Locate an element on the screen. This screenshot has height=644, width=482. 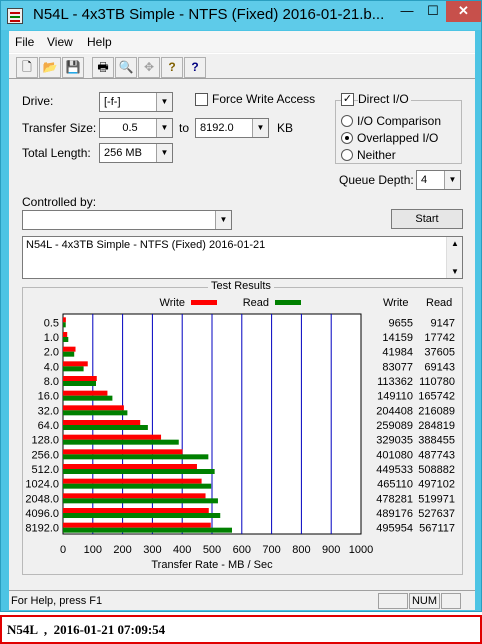
direct-io-checkbox: ✓ is located at coordinates (347, 99).